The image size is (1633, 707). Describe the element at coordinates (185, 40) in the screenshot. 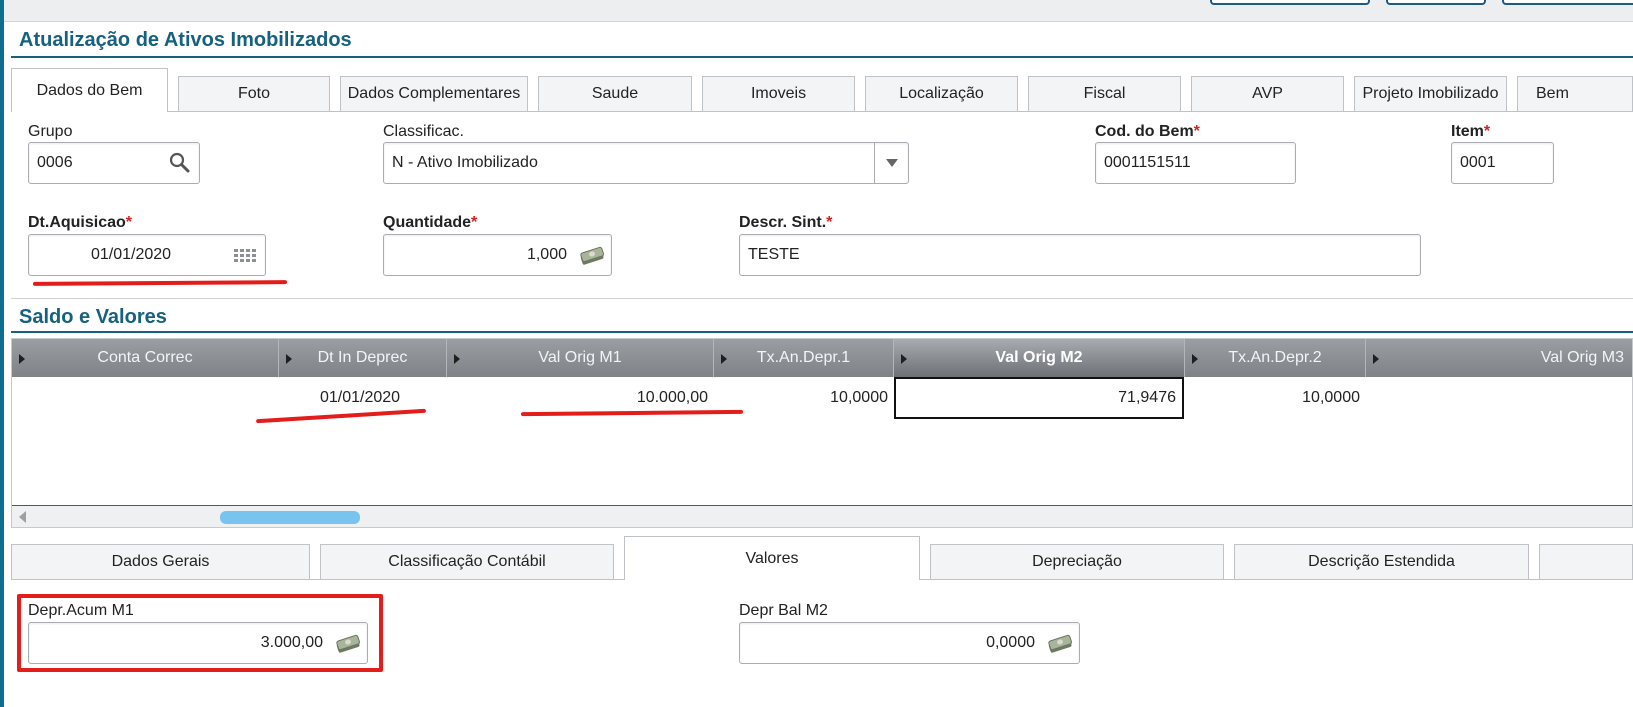

I see `page-title: Atualização de Ativos Imobilizados` at that location.